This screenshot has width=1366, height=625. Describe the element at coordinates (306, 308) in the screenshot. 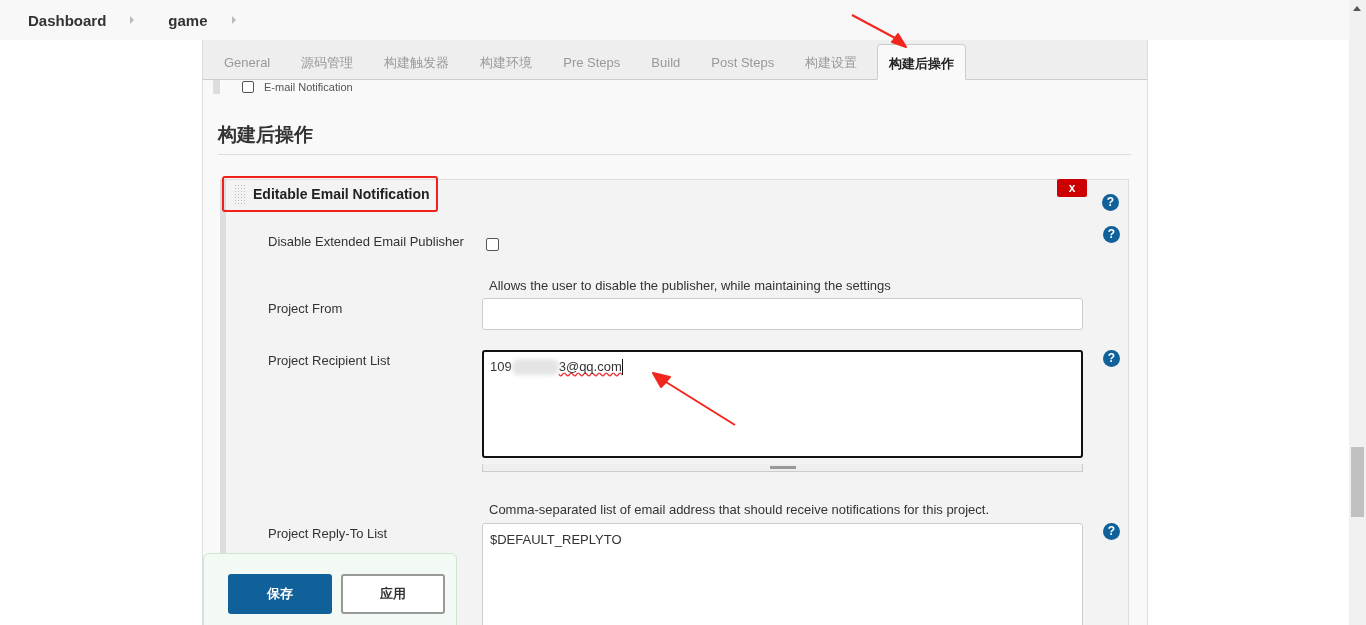

I see `field-label: Project From` at that location.